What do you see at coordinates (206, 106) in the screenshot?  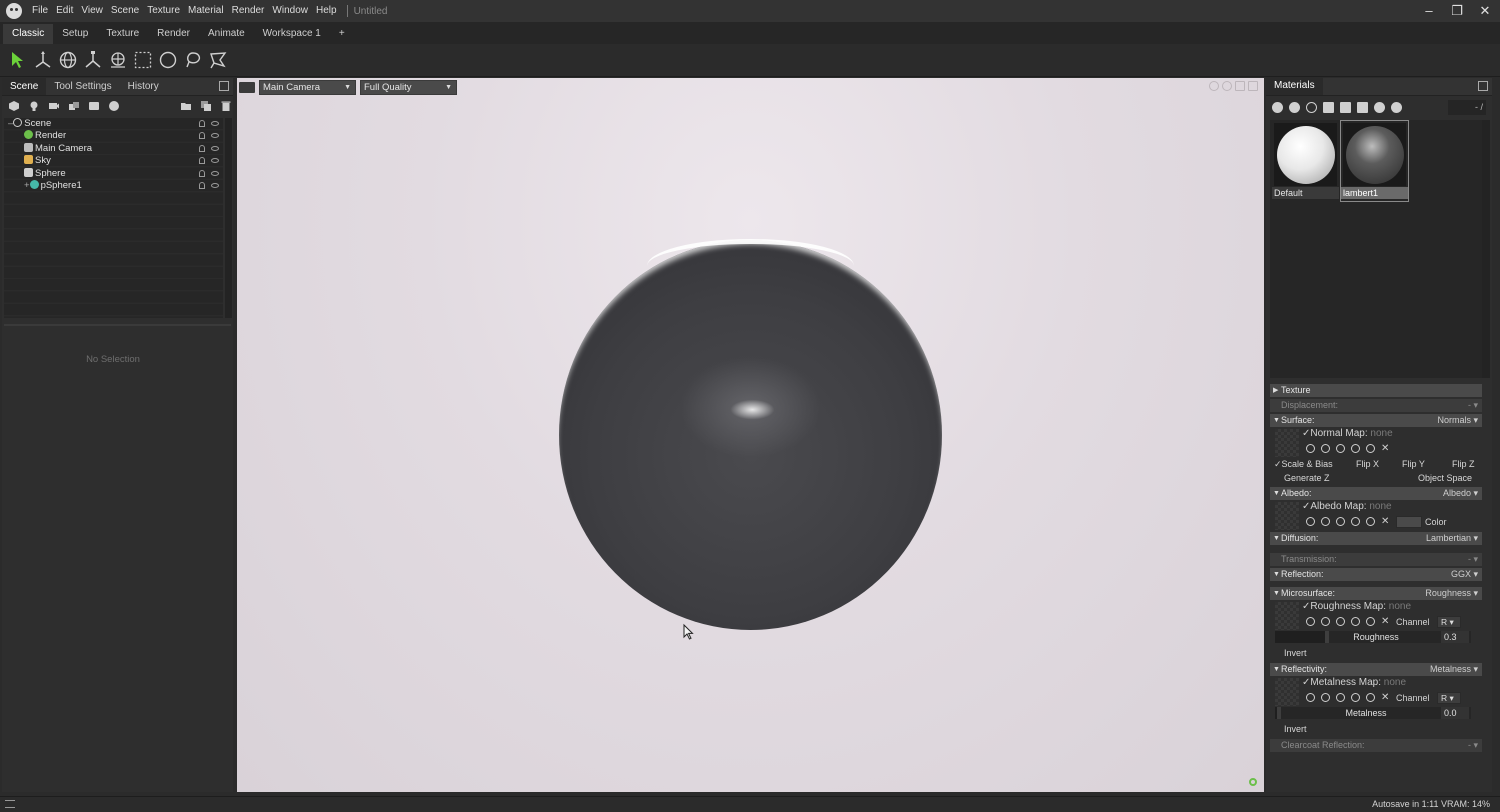 I see `duplicate-icon` at bounding box center [206, 106].